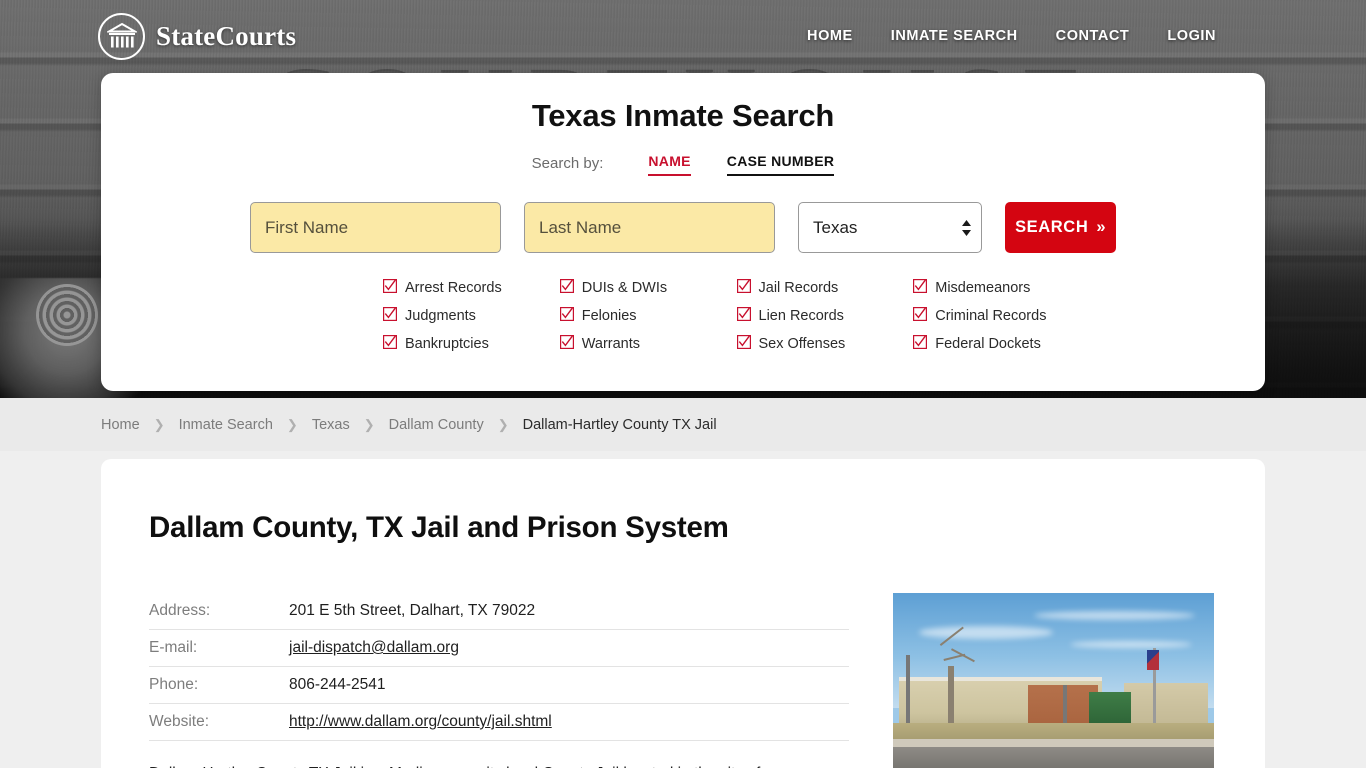 This screenshot has width=1366, height=768. I want to click on breadcrumb-item-inmate-search: Inmate Search, so click(226, 425).